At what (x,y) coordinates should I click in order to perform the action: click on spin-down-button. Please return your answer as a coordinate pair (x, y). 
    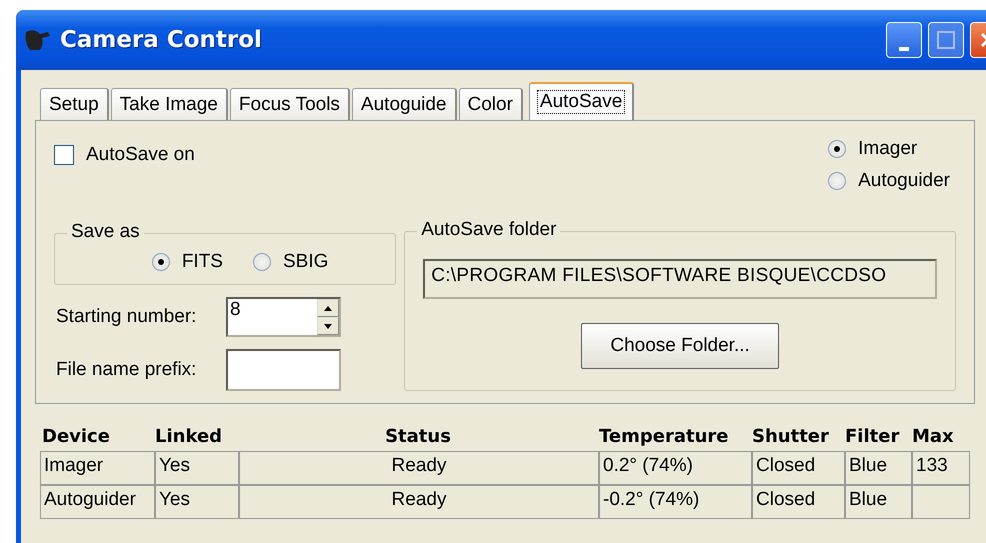
    Looking at the image, I should click on (328, 326).